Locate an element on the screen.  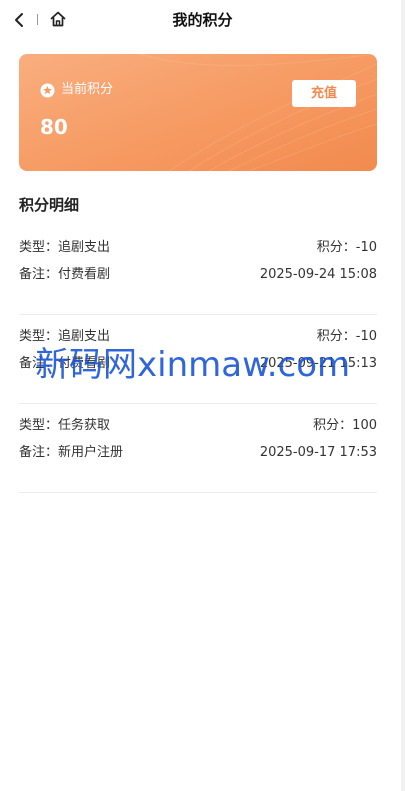
current-points-label-row: 当前积分 is located at coordinates (76, 90).